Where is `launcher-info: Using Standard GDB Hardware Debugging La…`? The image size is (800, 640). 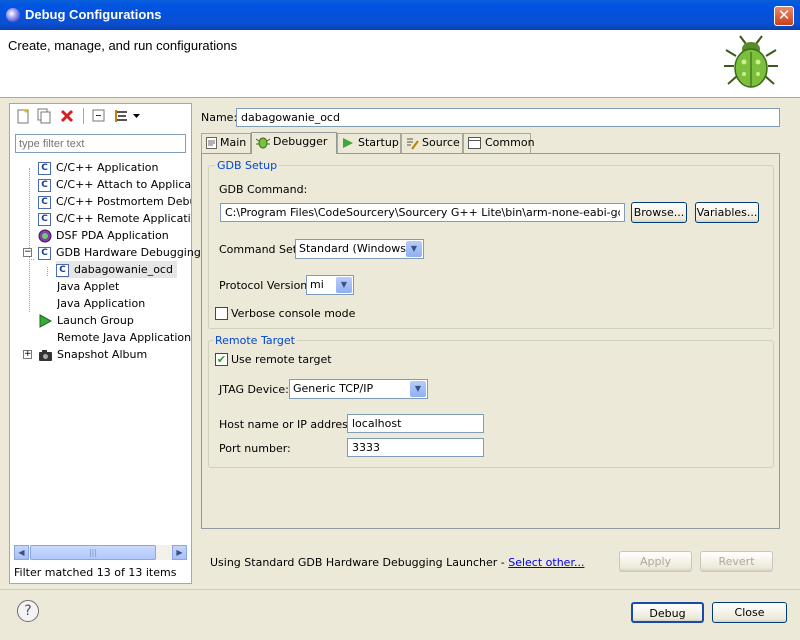 launcher-info: Using Standard GDB Hardware Debugging La… is located at coordinates (397, 562).